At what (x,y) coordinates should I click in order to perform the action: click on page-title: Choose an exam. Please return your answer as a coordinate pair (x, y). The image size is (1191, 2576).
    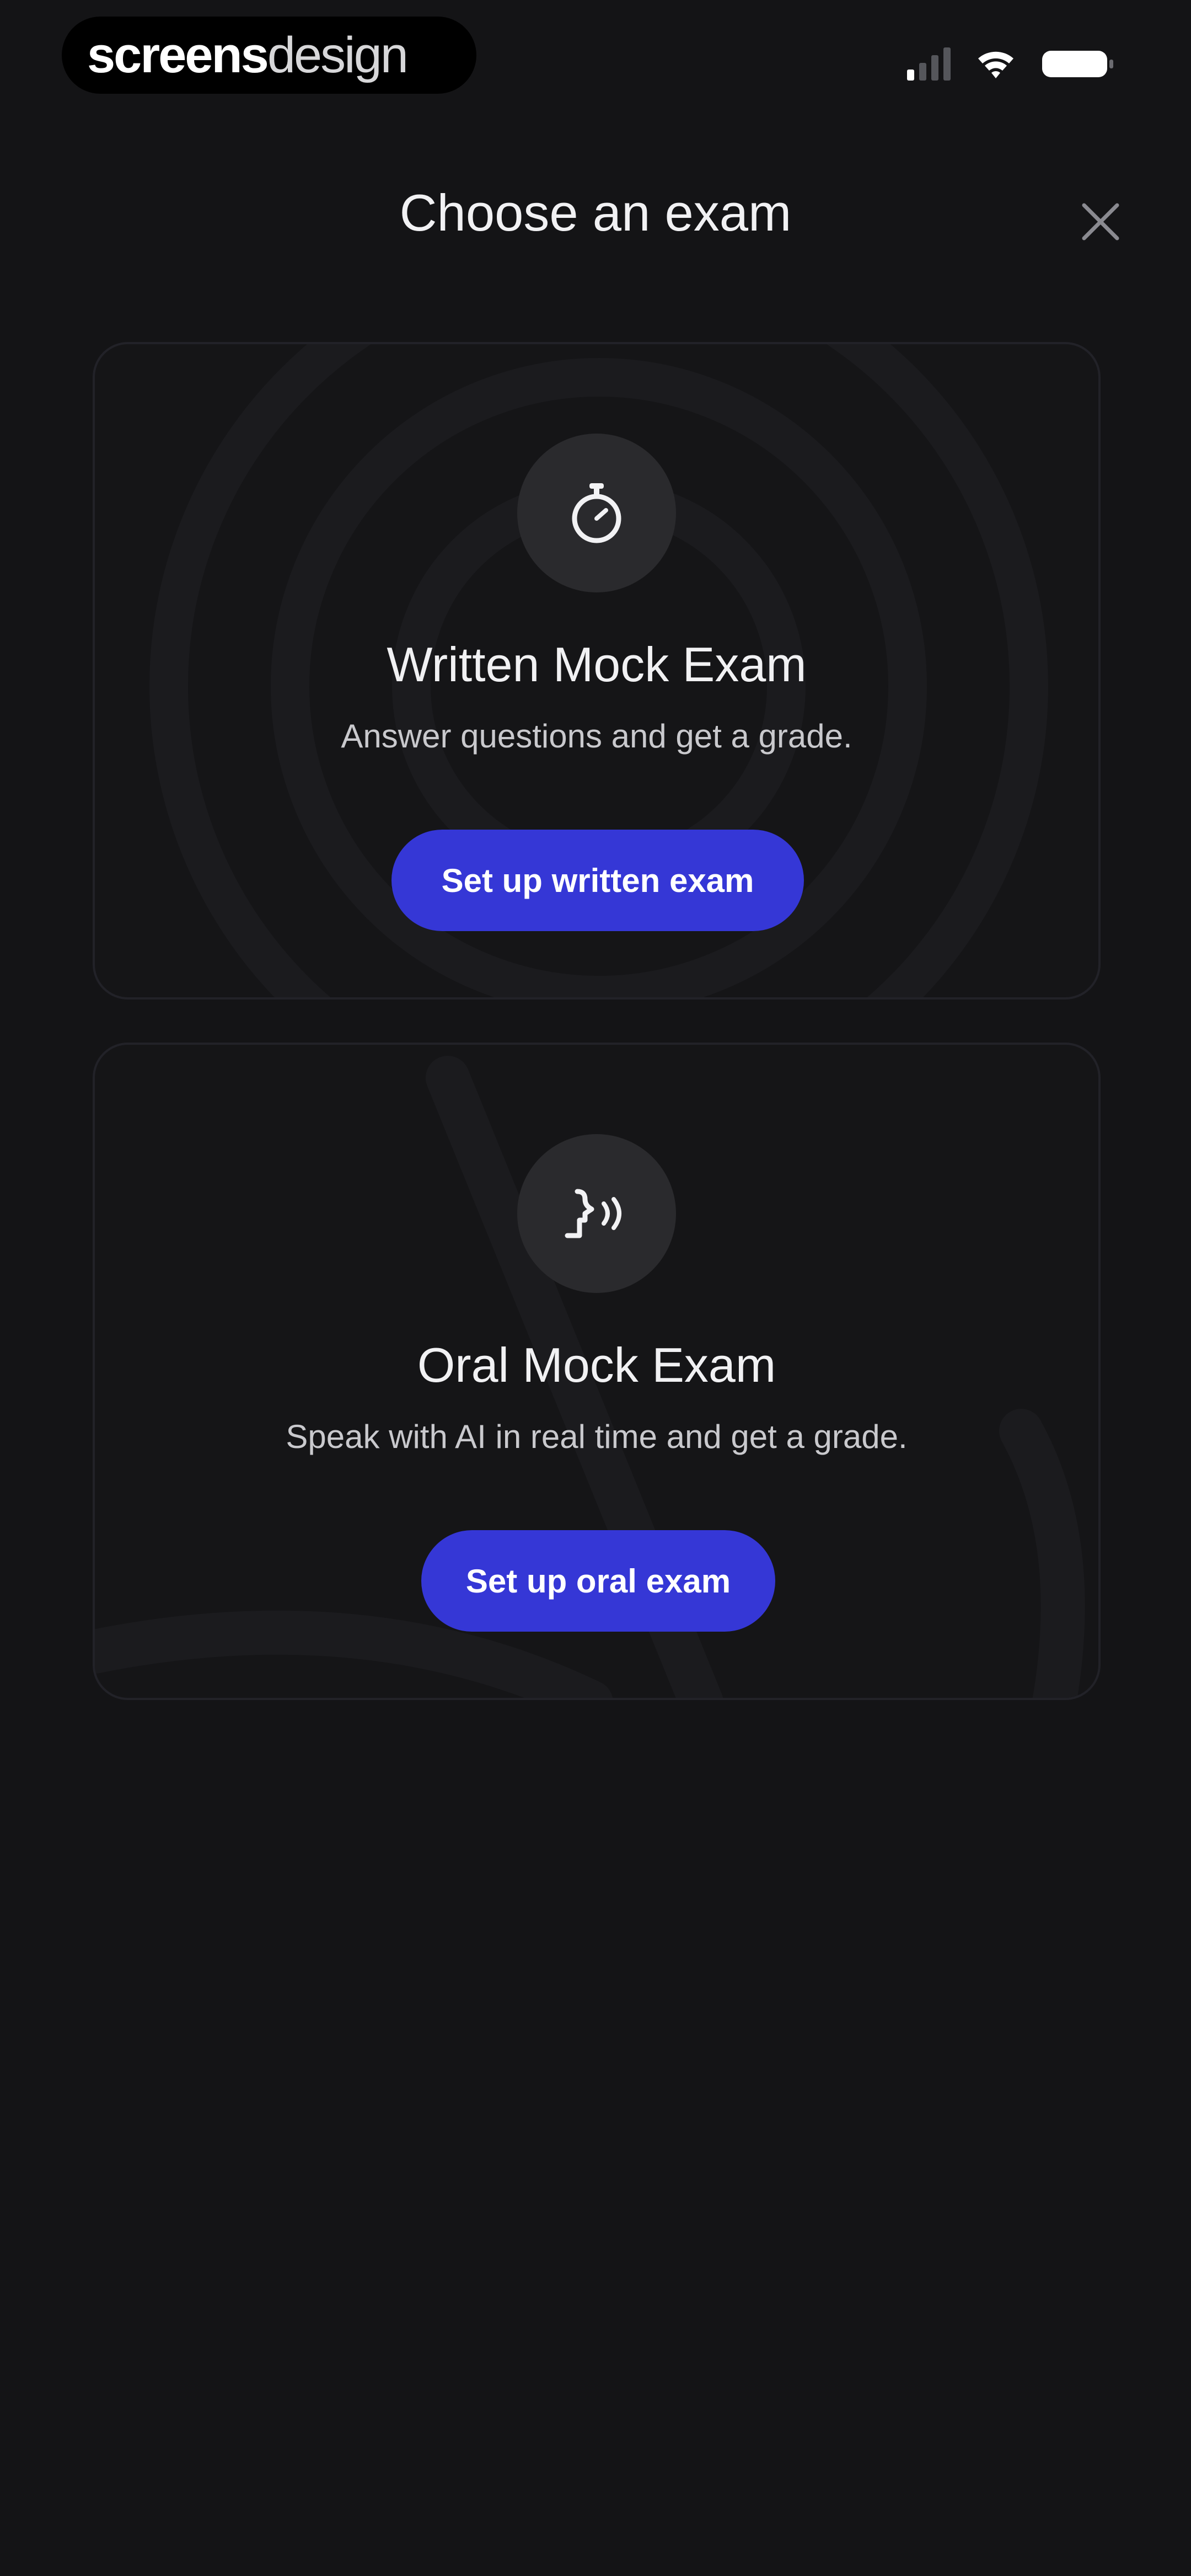
    Looking at the image, I should click on (595, 213).